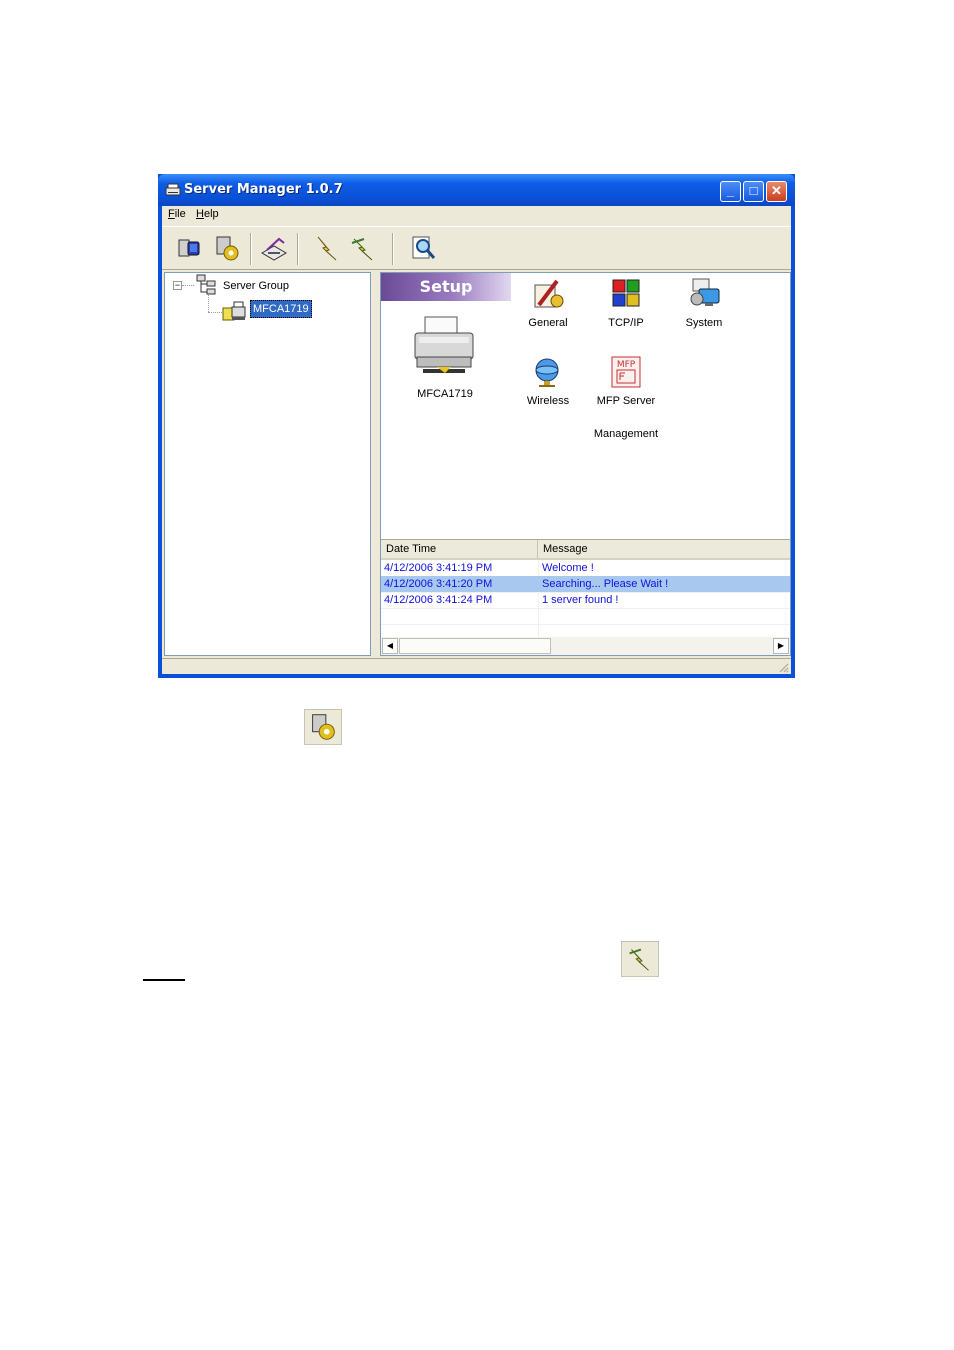 The width and height of the screenshot is (954, 1350). Describe the element at coordinates (705, 292) in the screenshot. I see `system-icon` at that location.